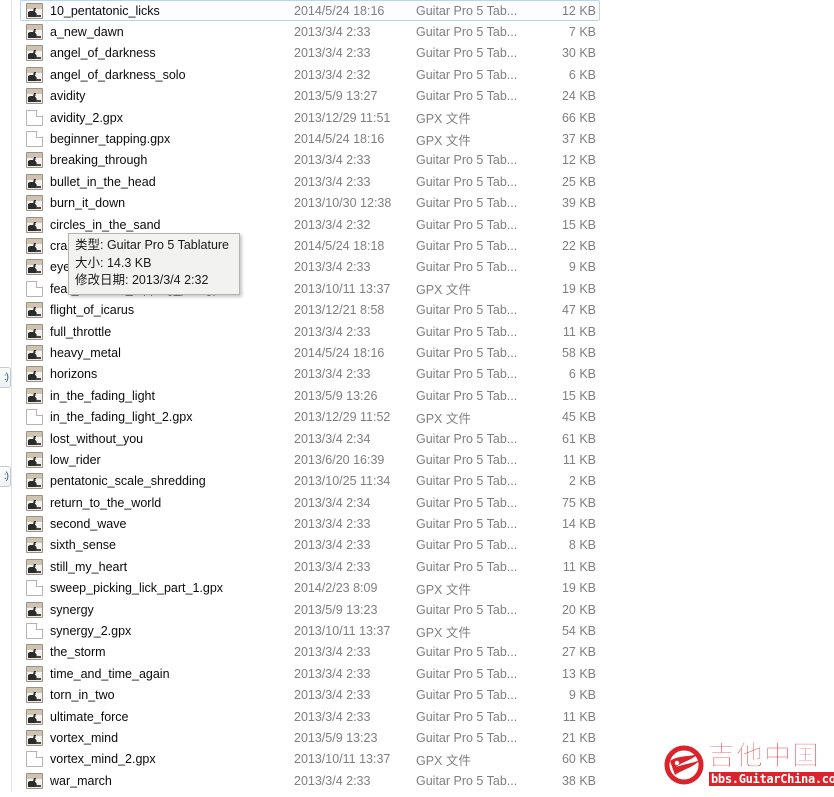 The image size is (834, 797). What do you see at coordinates (72, 609) in the screenshot?
I see `file-name: synergy` at bounding box center [72, 609].